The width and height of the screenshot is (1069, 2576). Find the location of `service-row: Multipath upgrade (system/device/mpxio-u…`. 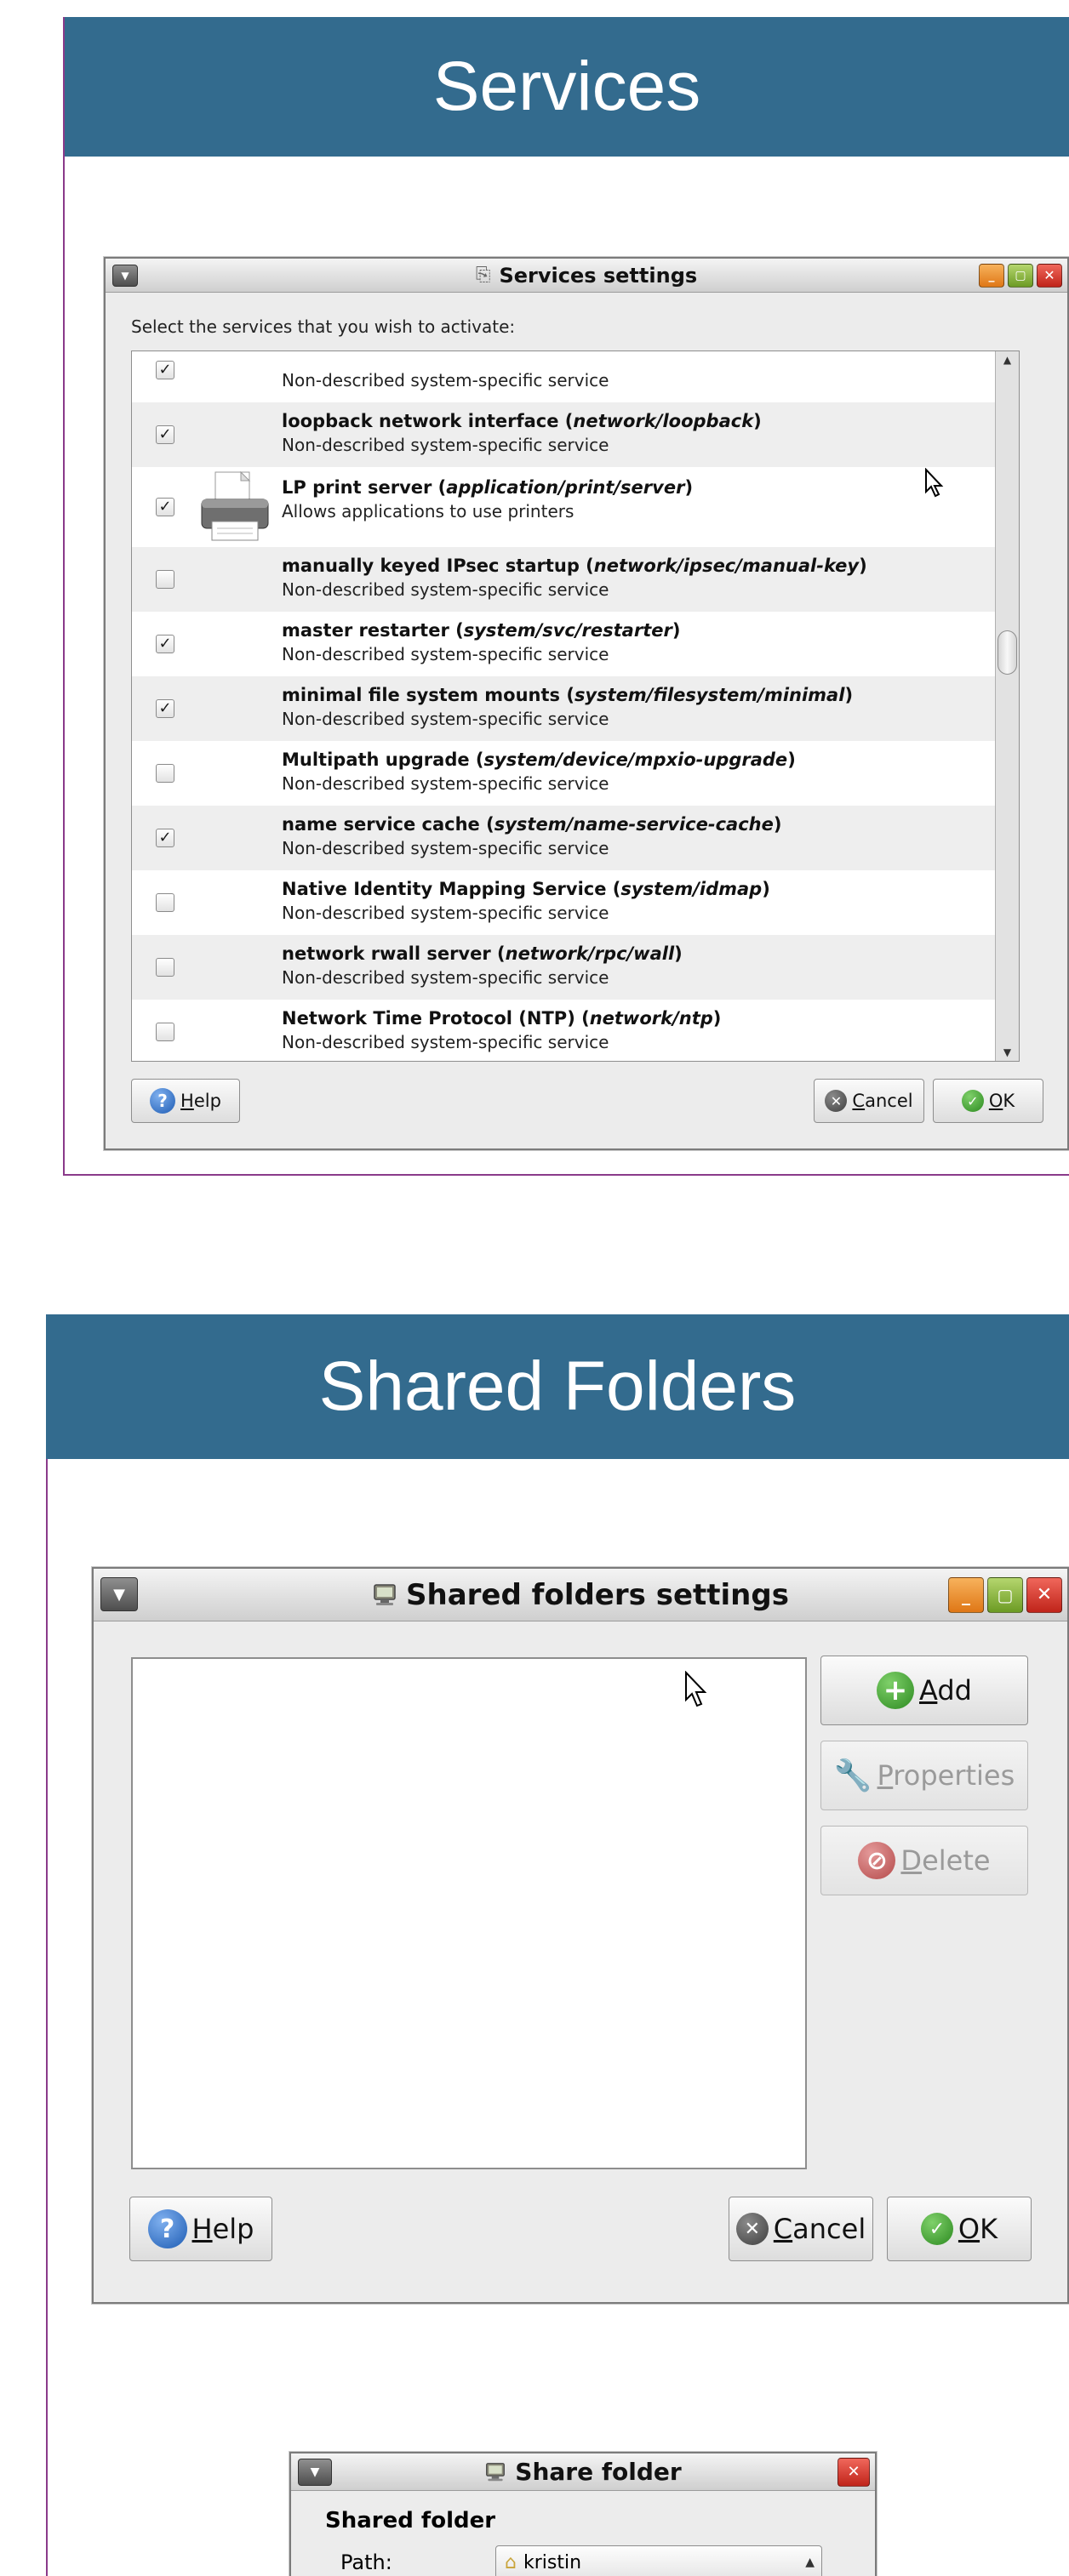

service-row: Multipath upgrade (system/device/mpxio-u… is located at coordinates (575, 774).